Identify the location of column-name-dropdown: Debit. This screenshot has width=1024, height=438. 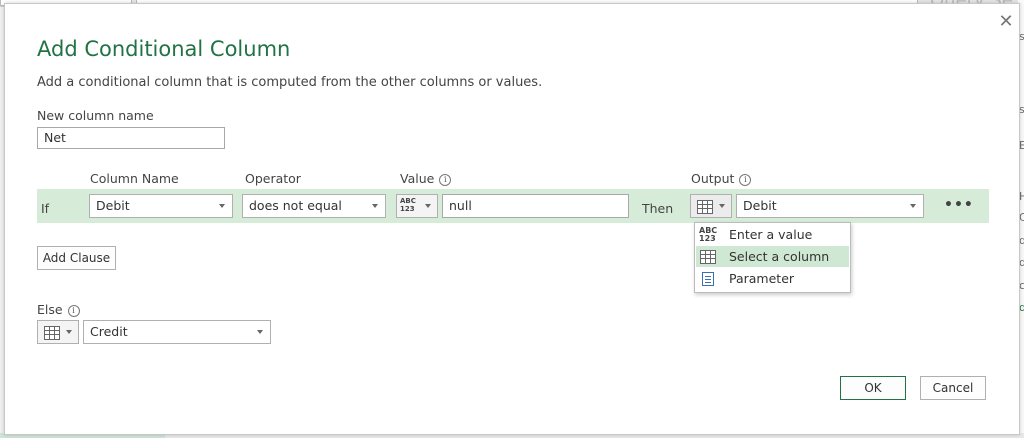
(161, 206).